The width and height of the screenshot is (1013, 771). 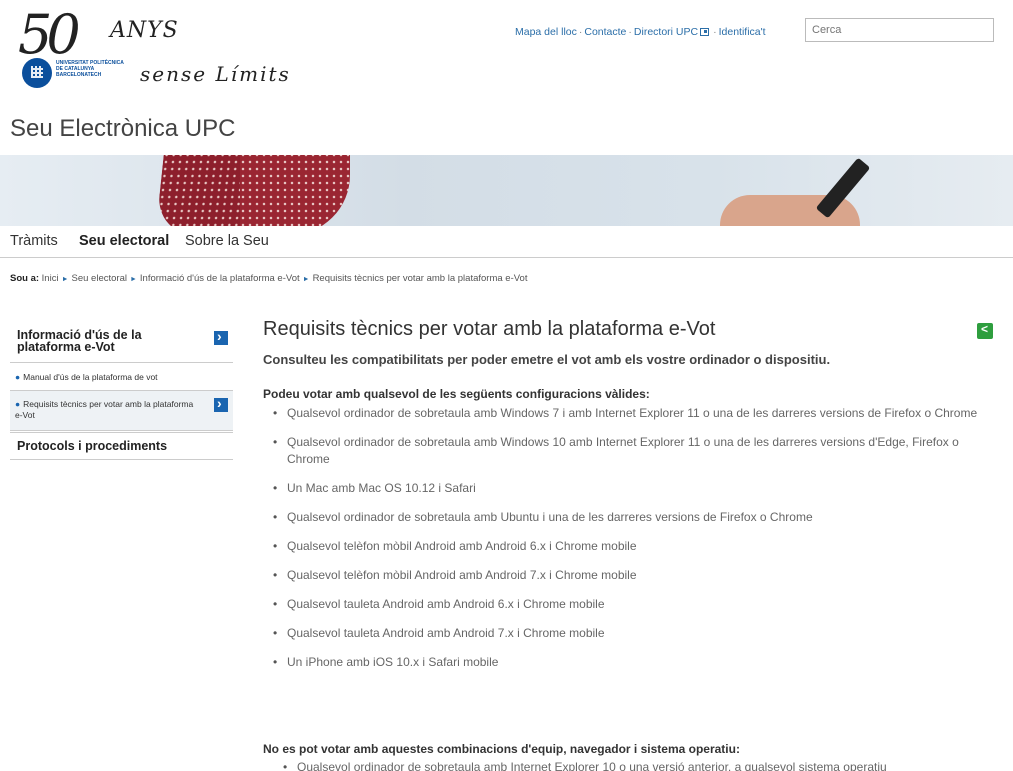 I want to click on site-map-link: Mapa del lloc, so click(x=546, y=32).